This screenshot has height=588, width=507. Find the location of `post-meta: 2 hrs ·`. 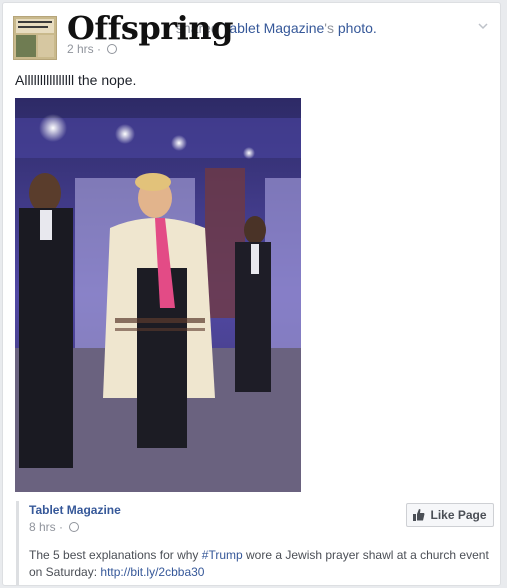

post-meta: 2 hrs · is located at coordinates (92, 49).